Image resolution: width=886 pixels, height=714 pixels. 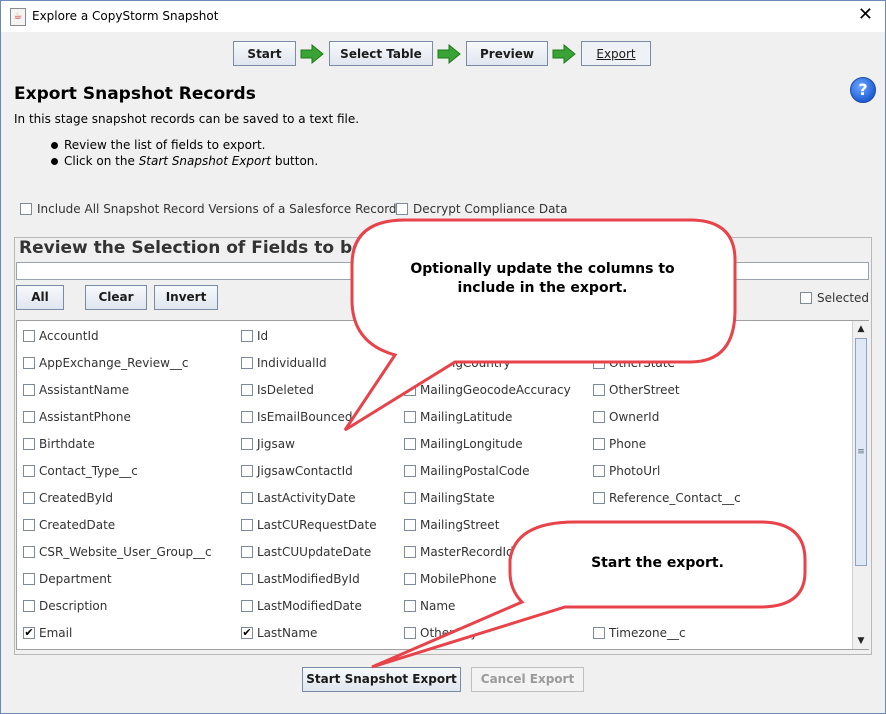 What do you see at coordinates (381, 679) in the screenshot?
I see `start-snapshot-export-button: Start Snapshot Export` at bounding box center [381, 679].